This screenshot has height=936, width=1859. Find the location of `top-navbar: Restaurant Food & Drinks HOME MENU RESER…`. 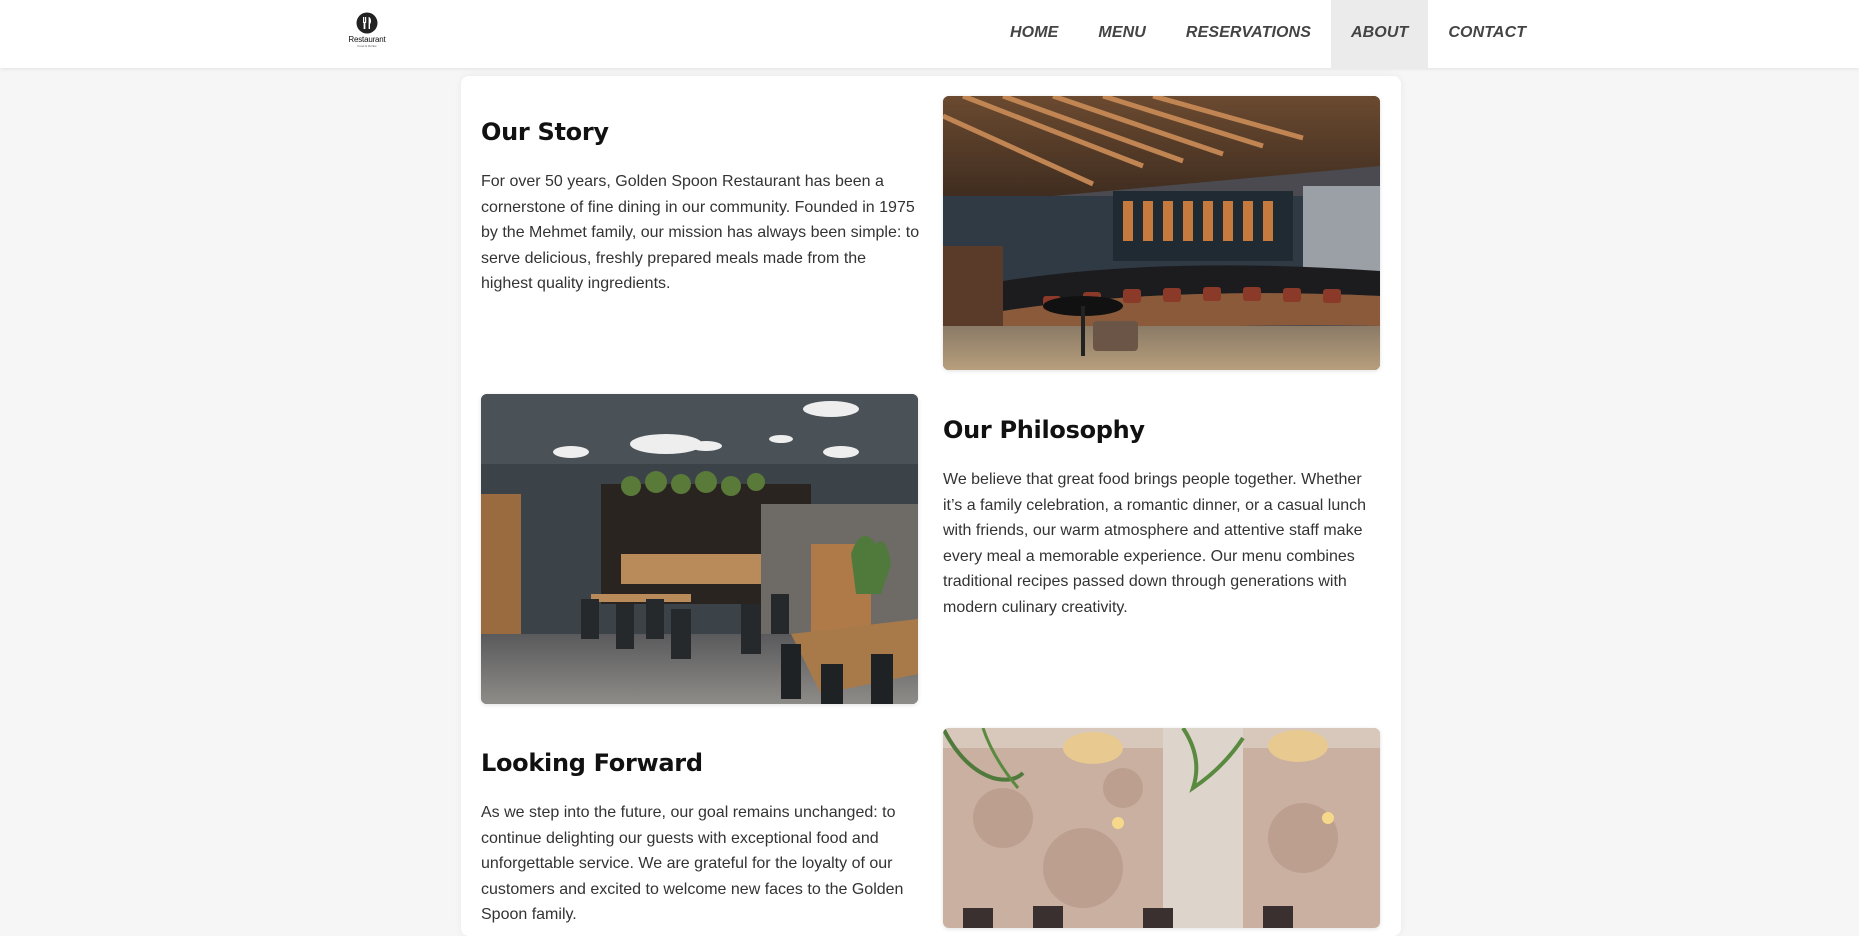

top-navbar: Restaurant Food & Drinks HOME MENU RESER… is located at coordinates (929, 34).